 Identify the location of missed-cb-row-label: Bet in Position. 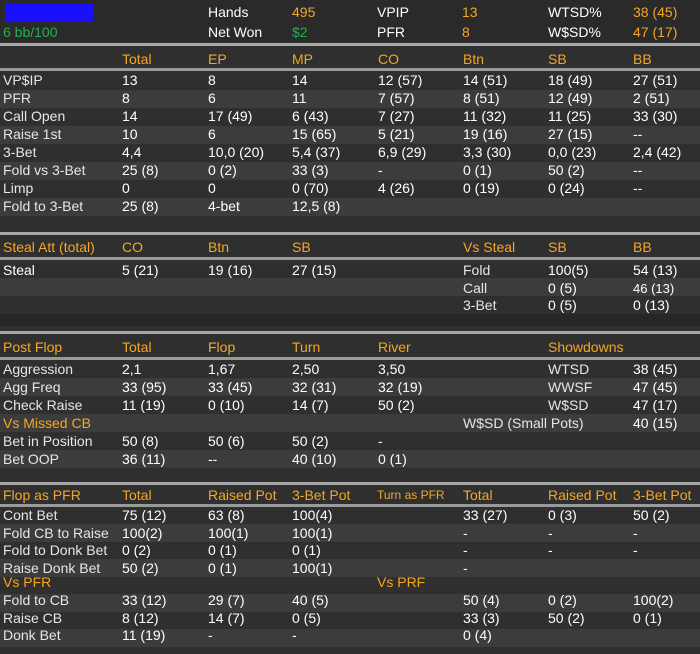
(48, 441).